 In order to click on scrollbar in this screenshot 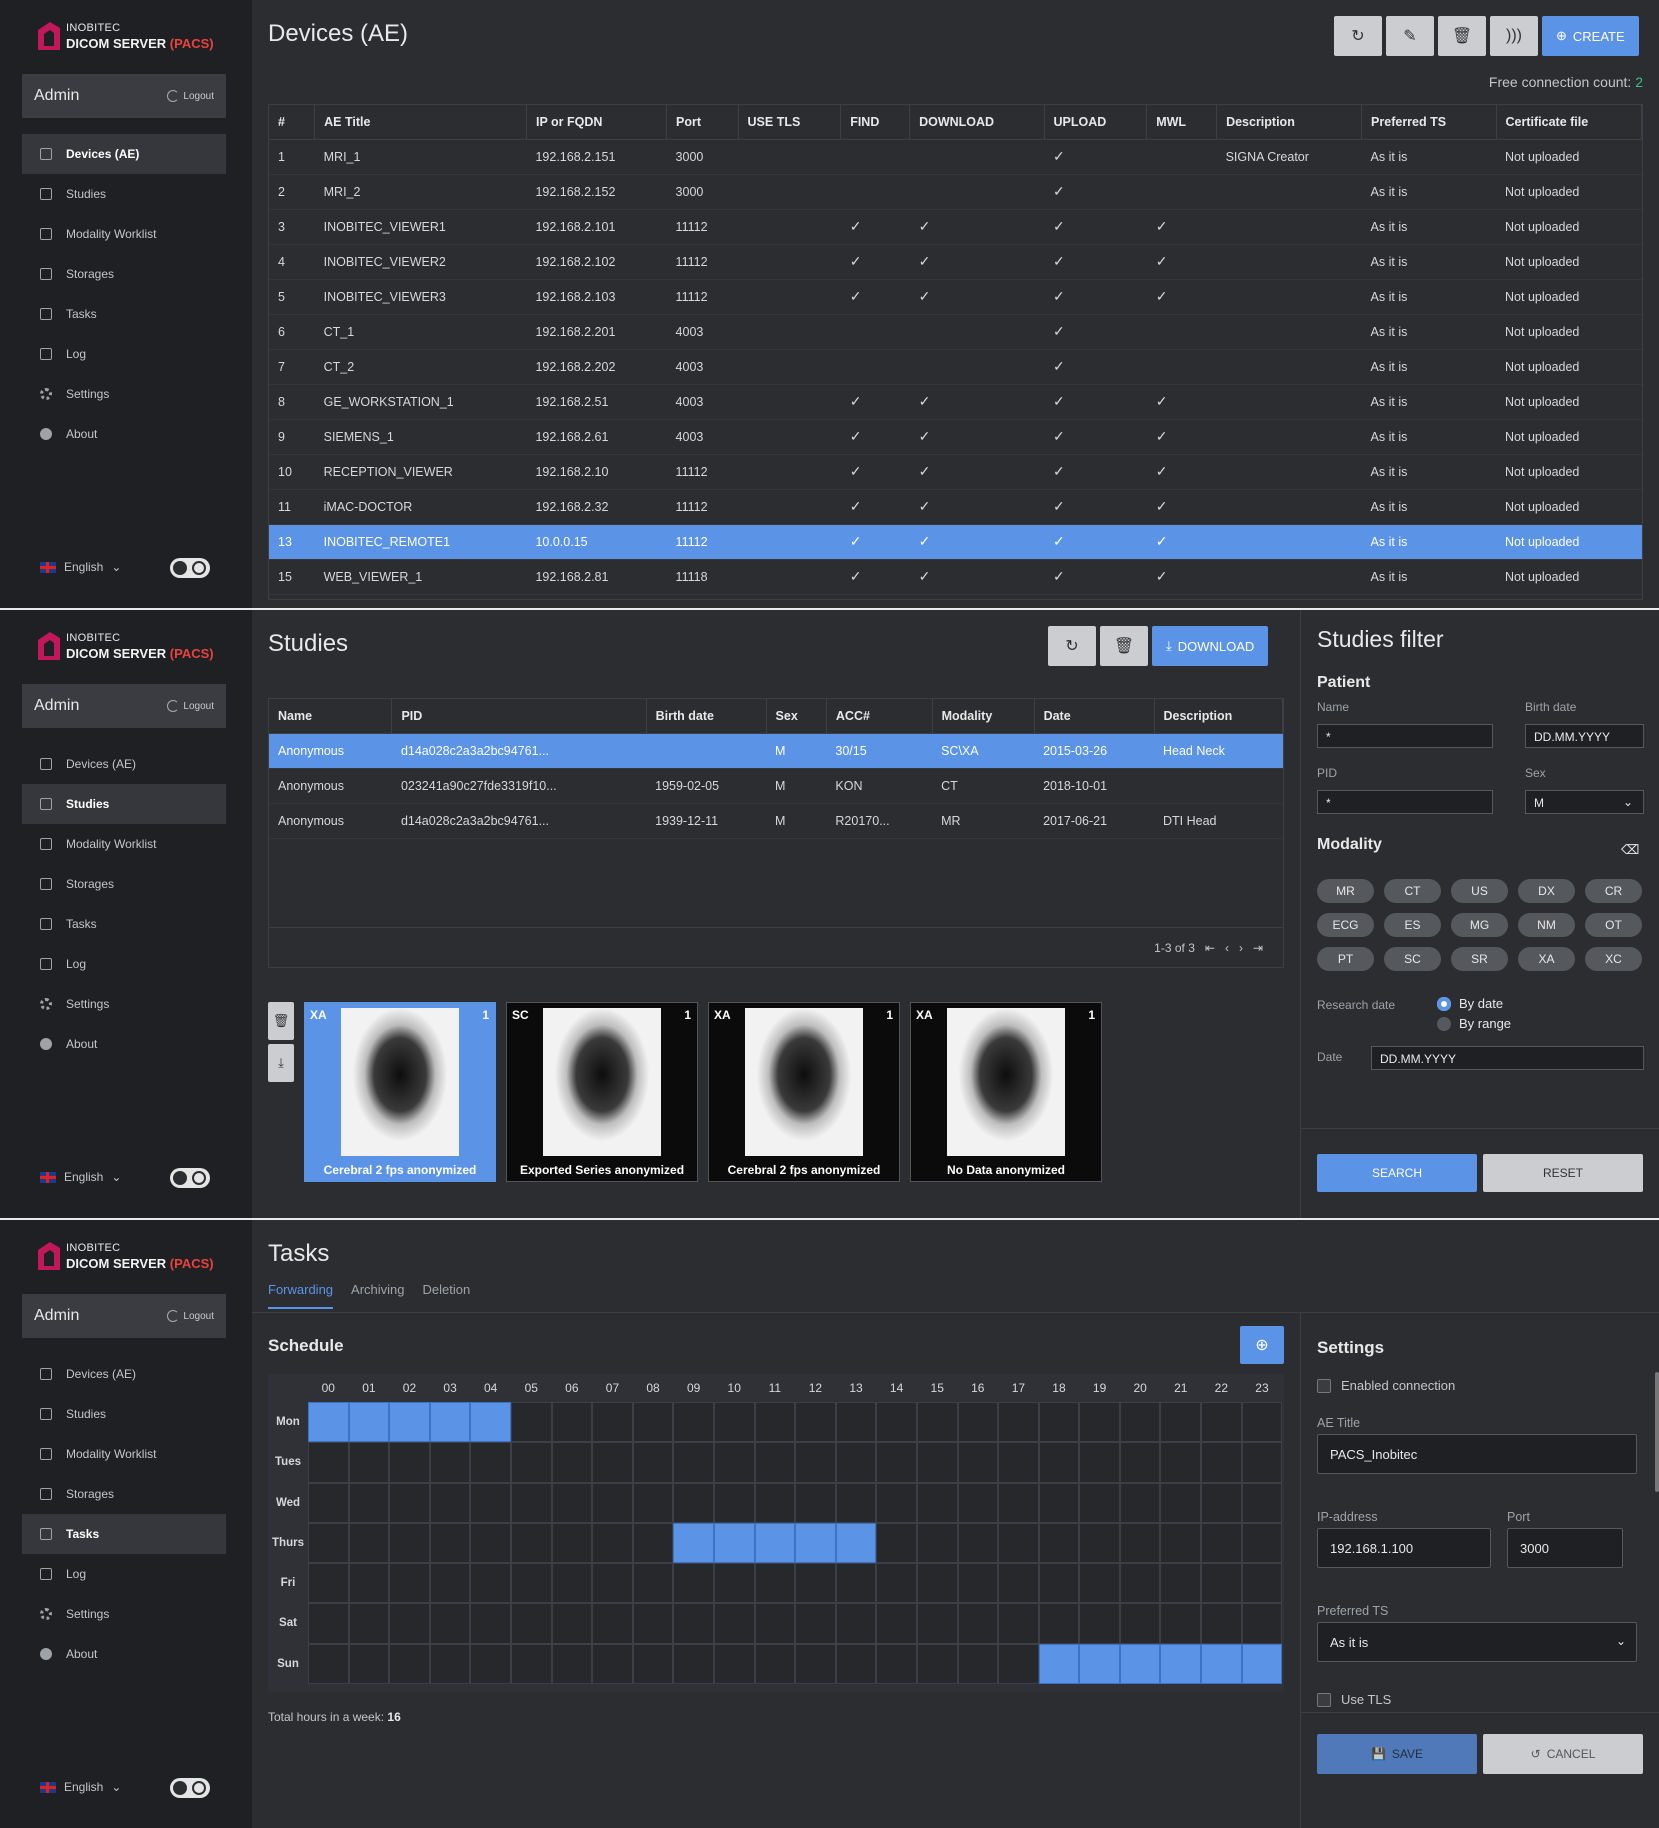, I will do `click(1657, 1432)`.